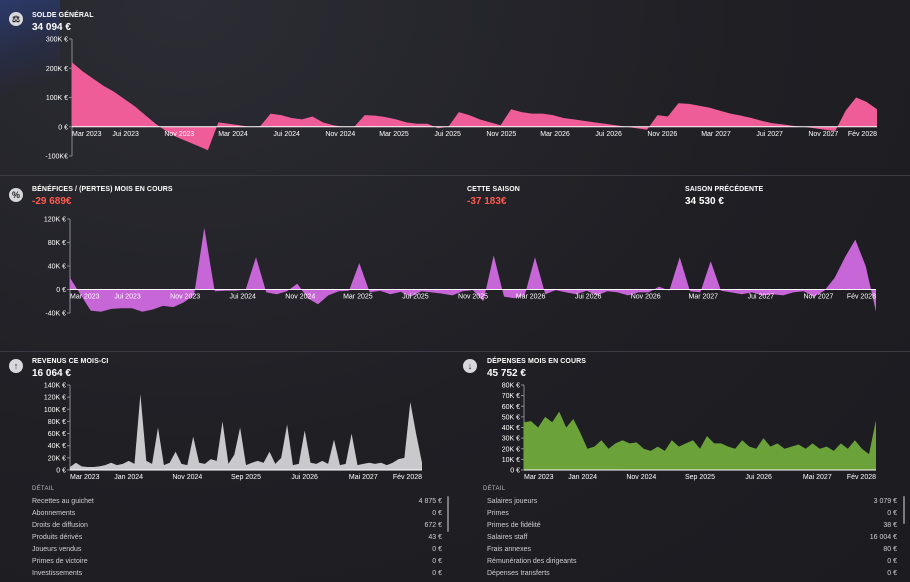 The height and width of the screenshot is (582, 910). I want to click on x-tick-label: Nov 2024, so click(641, 477).